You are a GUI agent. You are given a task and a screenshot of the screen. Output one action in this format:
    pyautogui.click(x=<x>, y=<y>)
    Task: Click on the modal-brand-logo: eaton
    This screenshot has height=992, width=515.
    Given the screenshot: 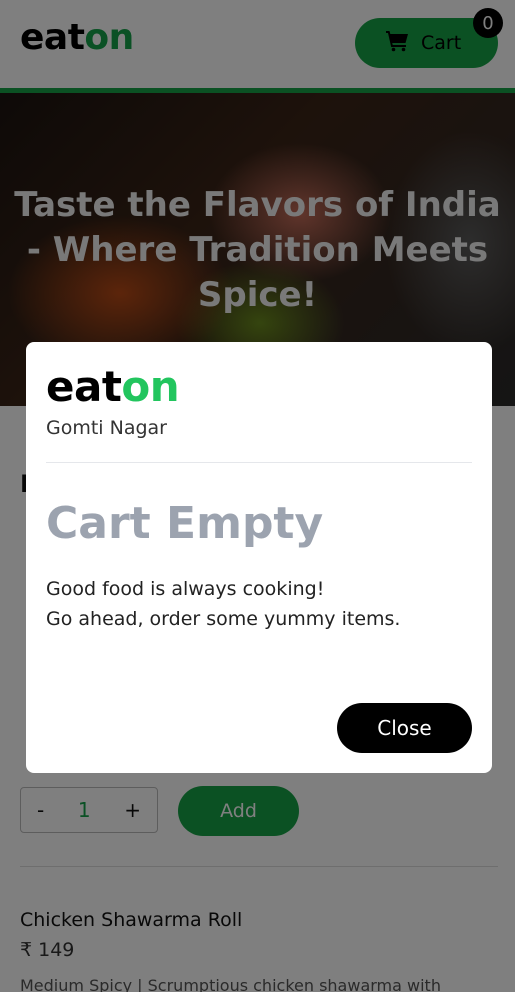 What is the action you would take?
    pyautogui.click(x=113, y=387)
    